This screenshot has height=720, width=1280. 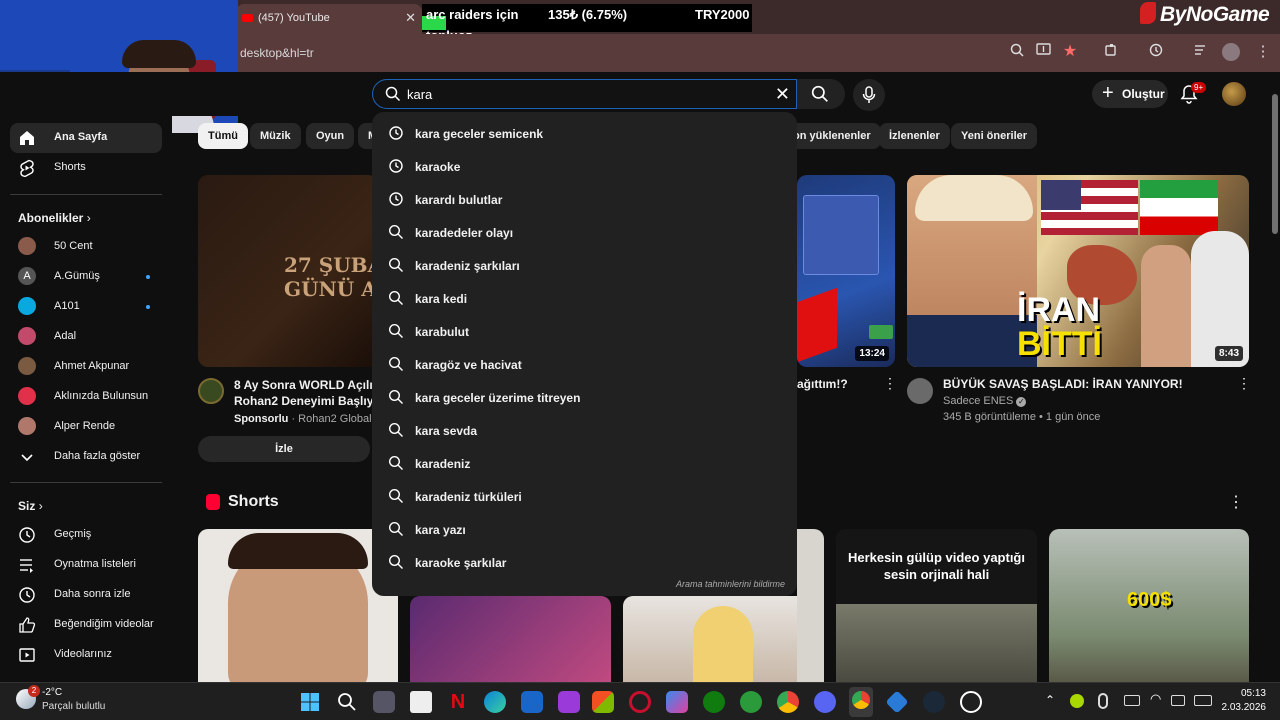 What do you see at coordinates (584, 529) in the screenshot?
I see `suggestion-item: kara yazı` at bounding box center [584, 529].